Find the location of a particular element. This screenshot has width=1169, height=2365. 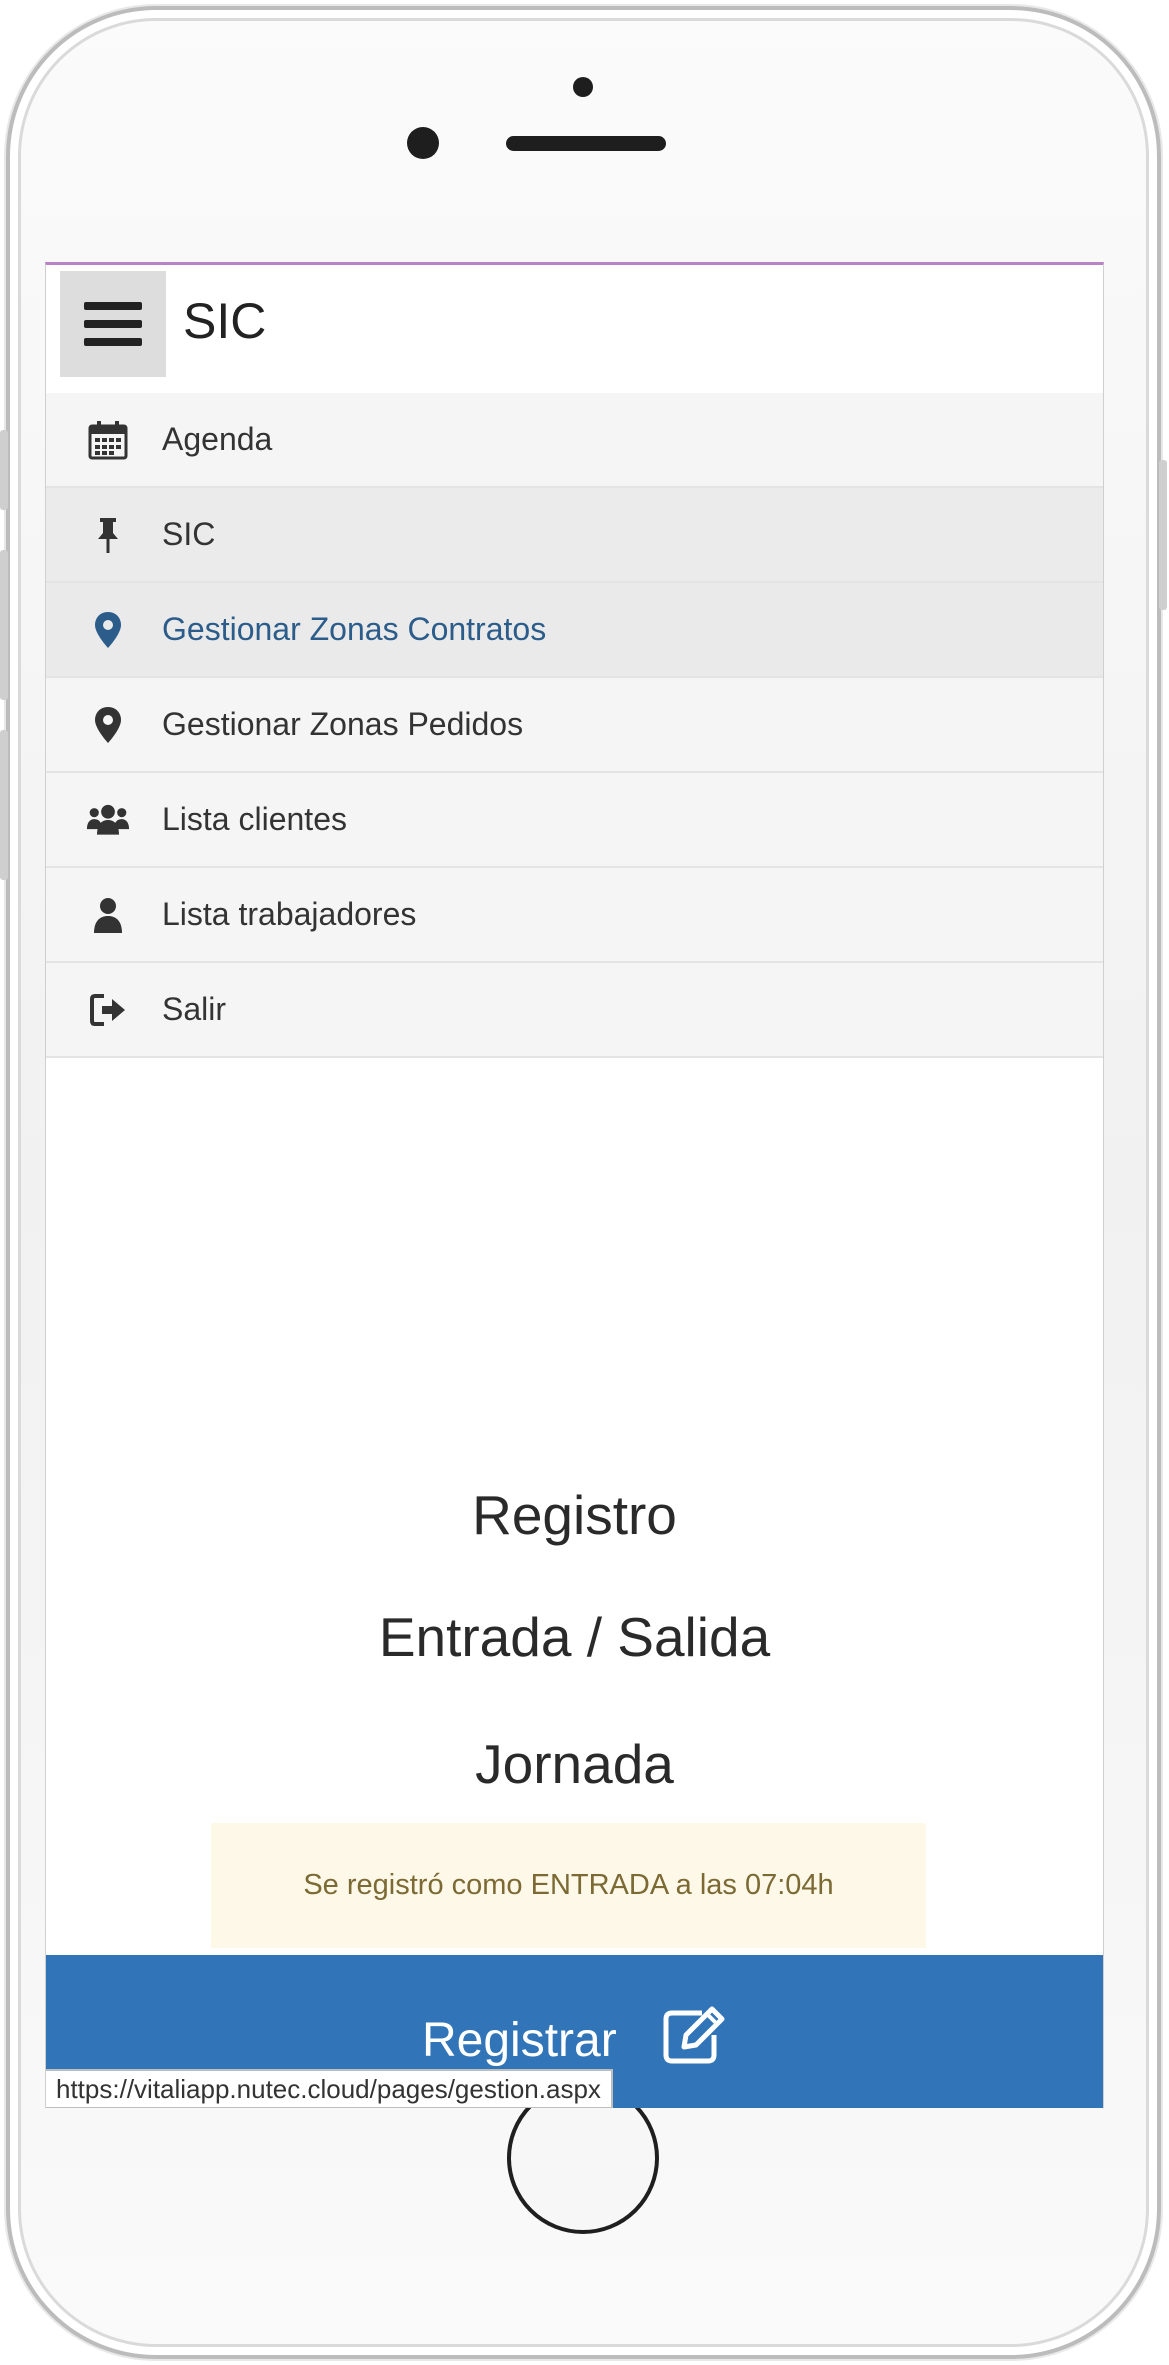

menu-item-agenda: Agenda is located at coordinates (574, 440).